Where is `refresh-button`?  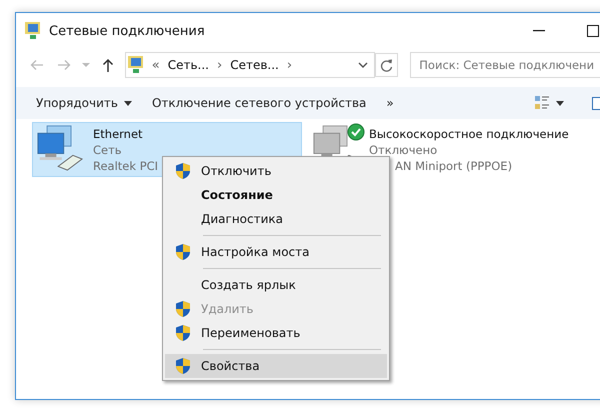
refresh-button is located at coordinates (386, 65).